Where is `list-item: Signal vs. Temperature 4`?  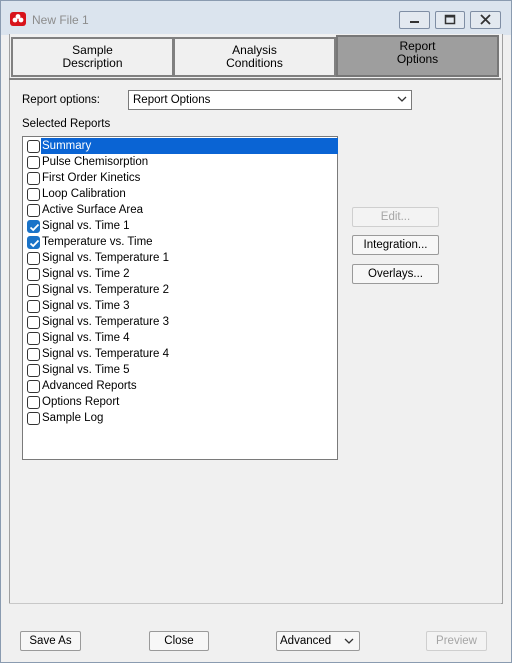
list-item: Signal vs. Temperature 4 is located at coordinates (180, 354).